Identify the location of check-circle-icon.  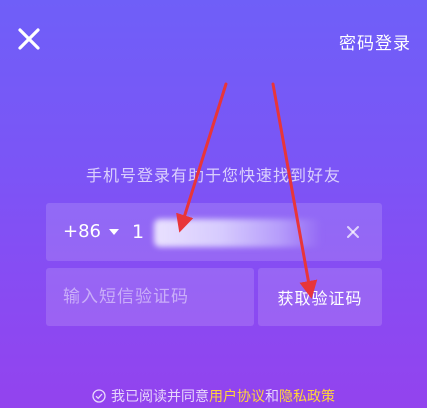
(99, 396).